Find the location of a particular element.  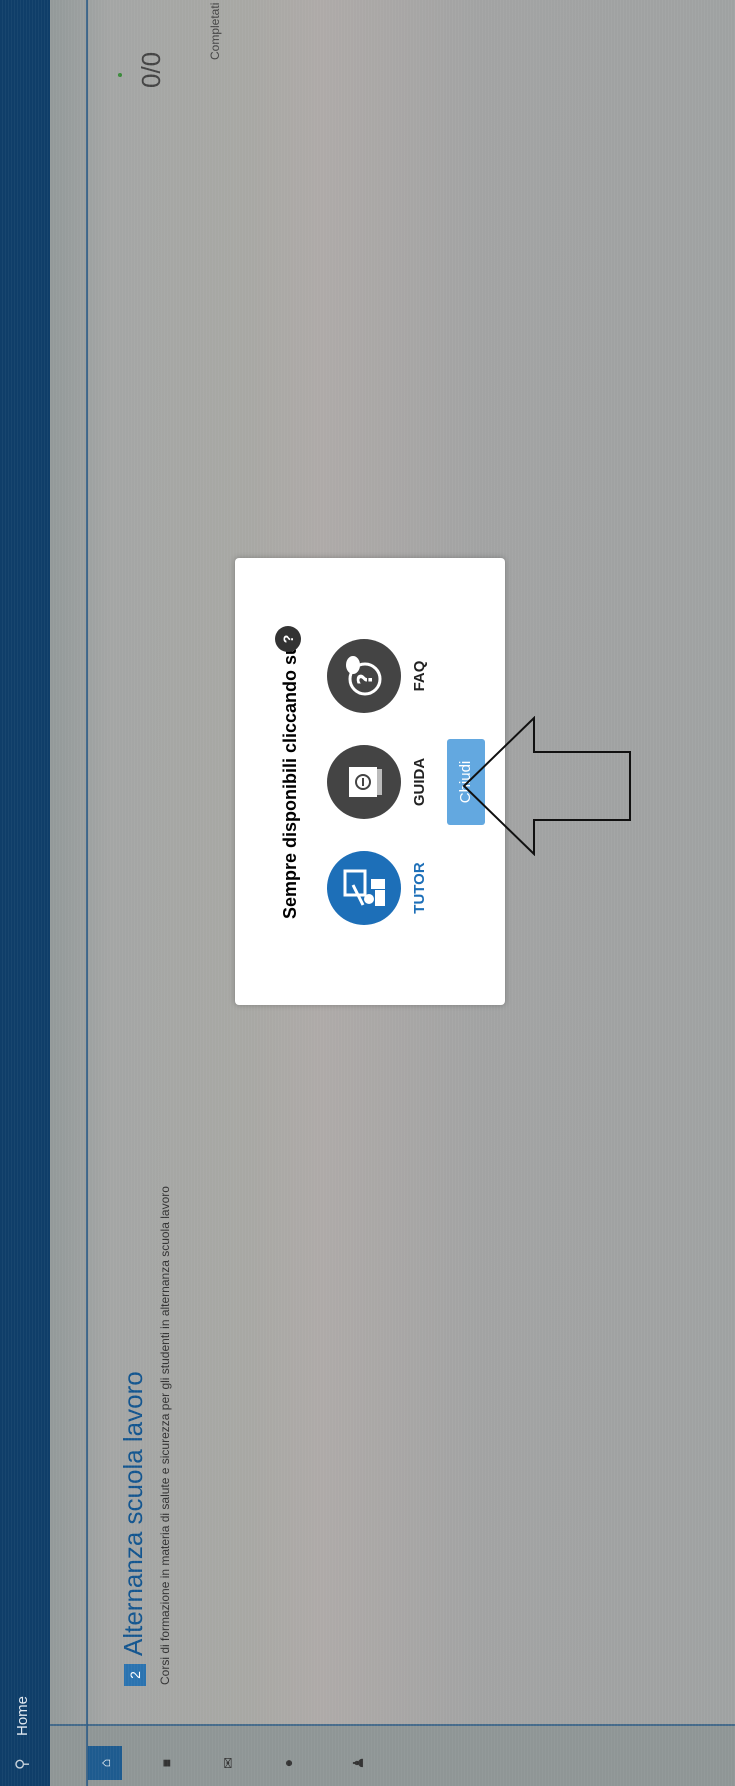

completion-score: 0/0 is located at coordinates (151, 69).